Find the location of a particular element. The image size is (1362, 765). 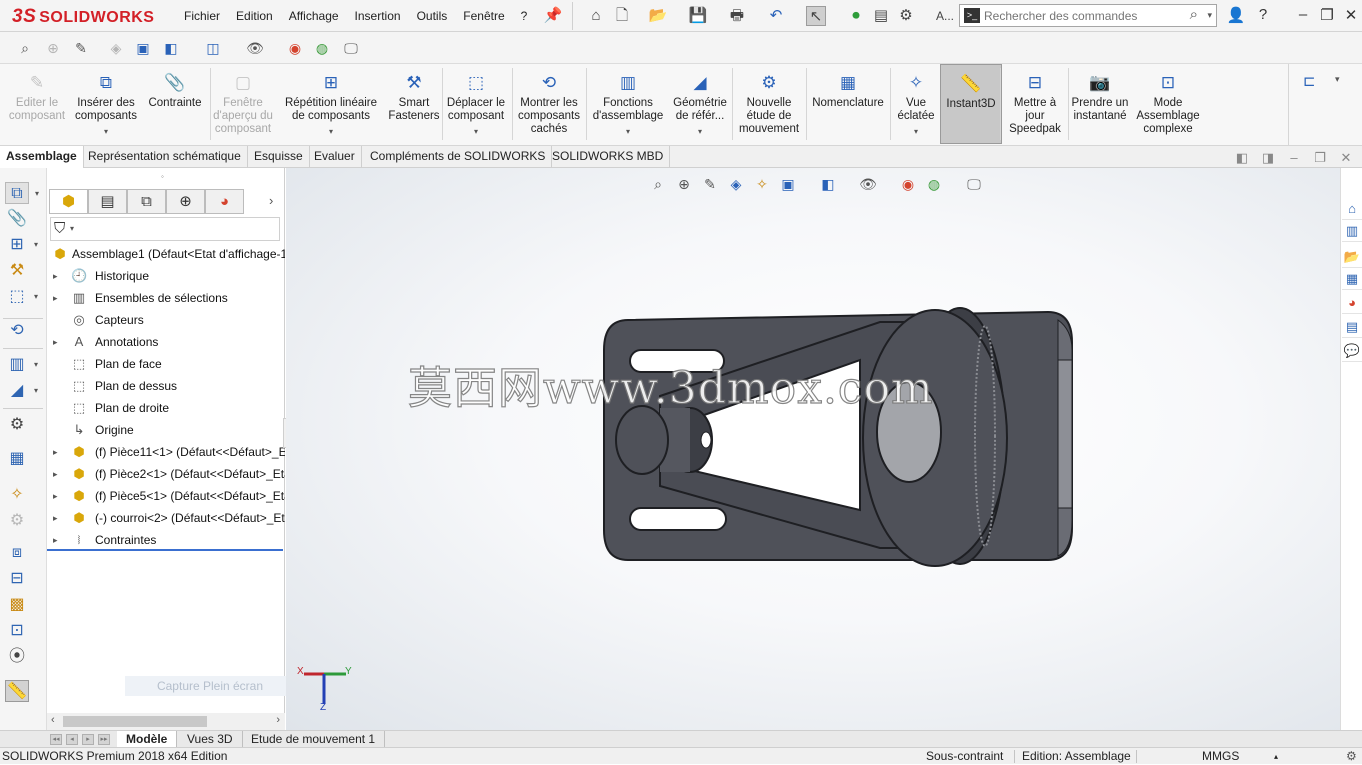

tree-item: ⬚ Plan de droite is located at coordinates (166, 408).